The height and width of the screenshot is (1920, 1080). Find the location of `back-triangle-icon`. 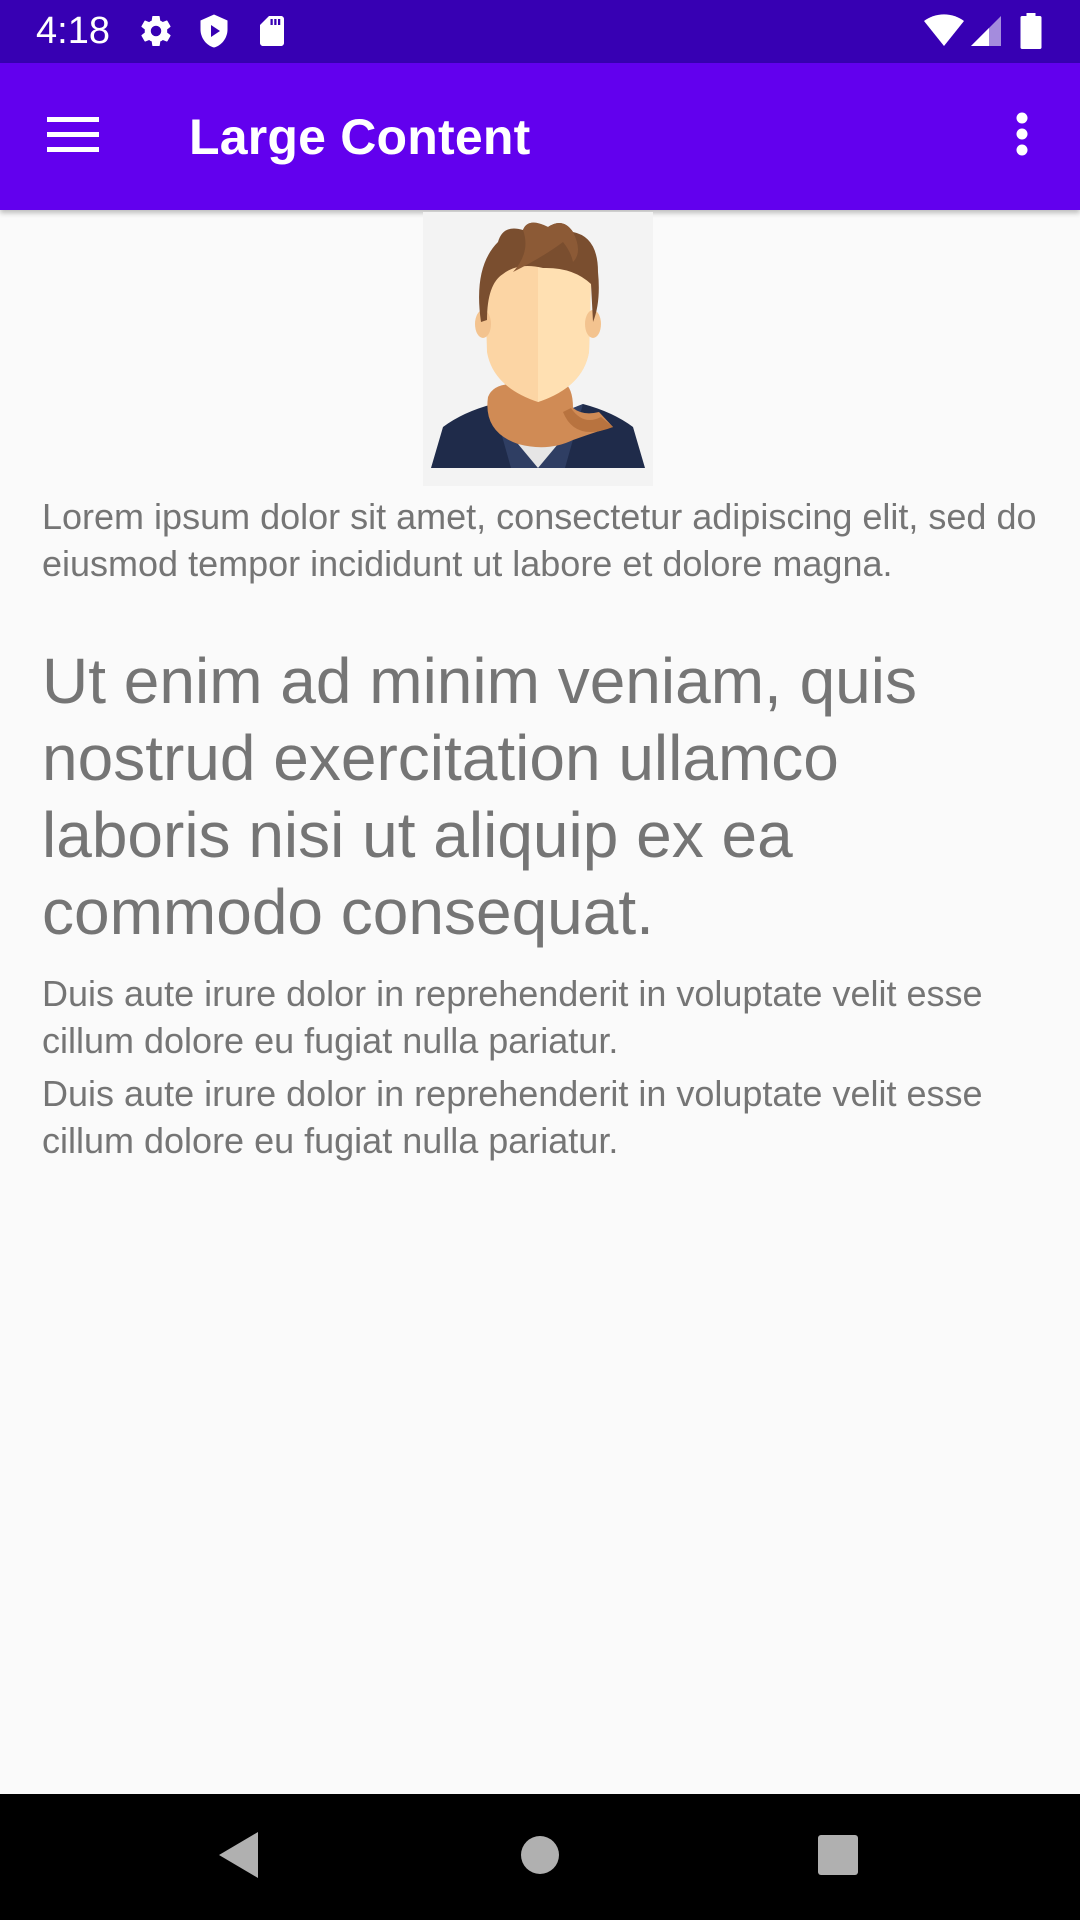

back-triangle-icon is located at coordinates (238, 1857).